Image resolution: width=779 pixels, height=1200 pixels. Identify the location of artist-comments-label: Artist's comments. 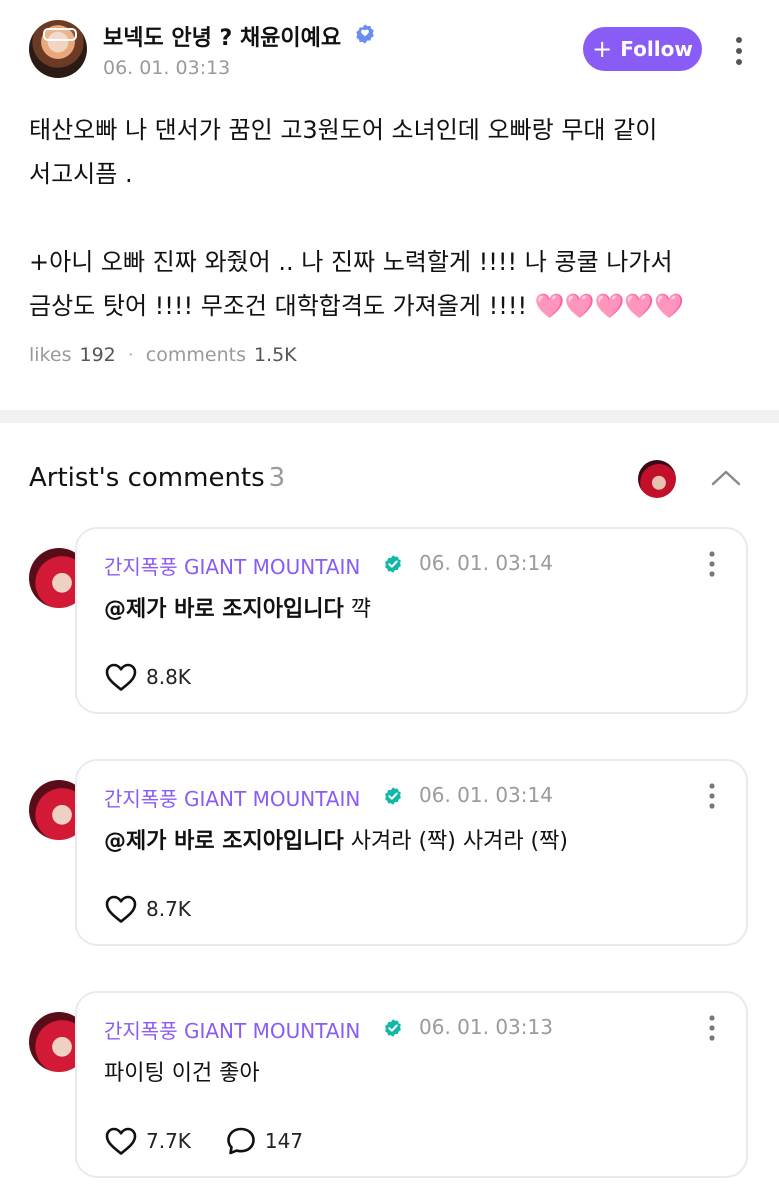
(147, 478).